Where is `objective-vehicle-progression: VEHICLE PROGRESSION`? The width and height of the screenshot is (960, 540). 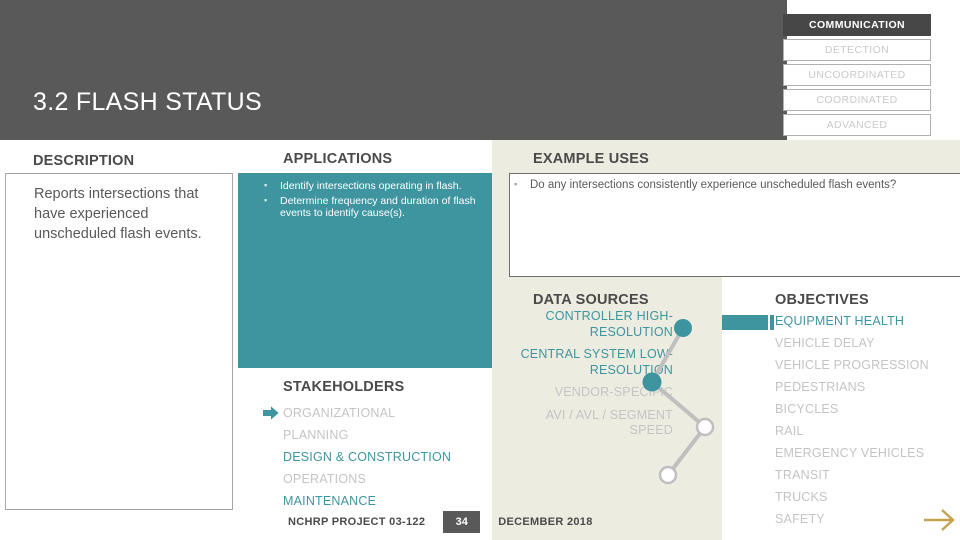 objective-vehicle-progression: VEHICLE PROGRESSION is located at coordinates (862, 365).